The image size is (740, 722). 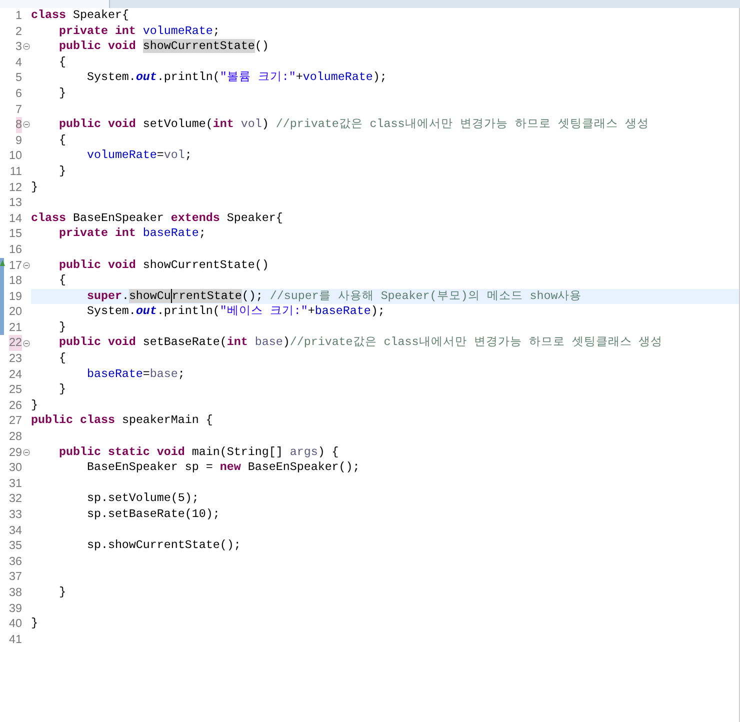 I want to click on line-number: 4, so click(x=19, y=62).